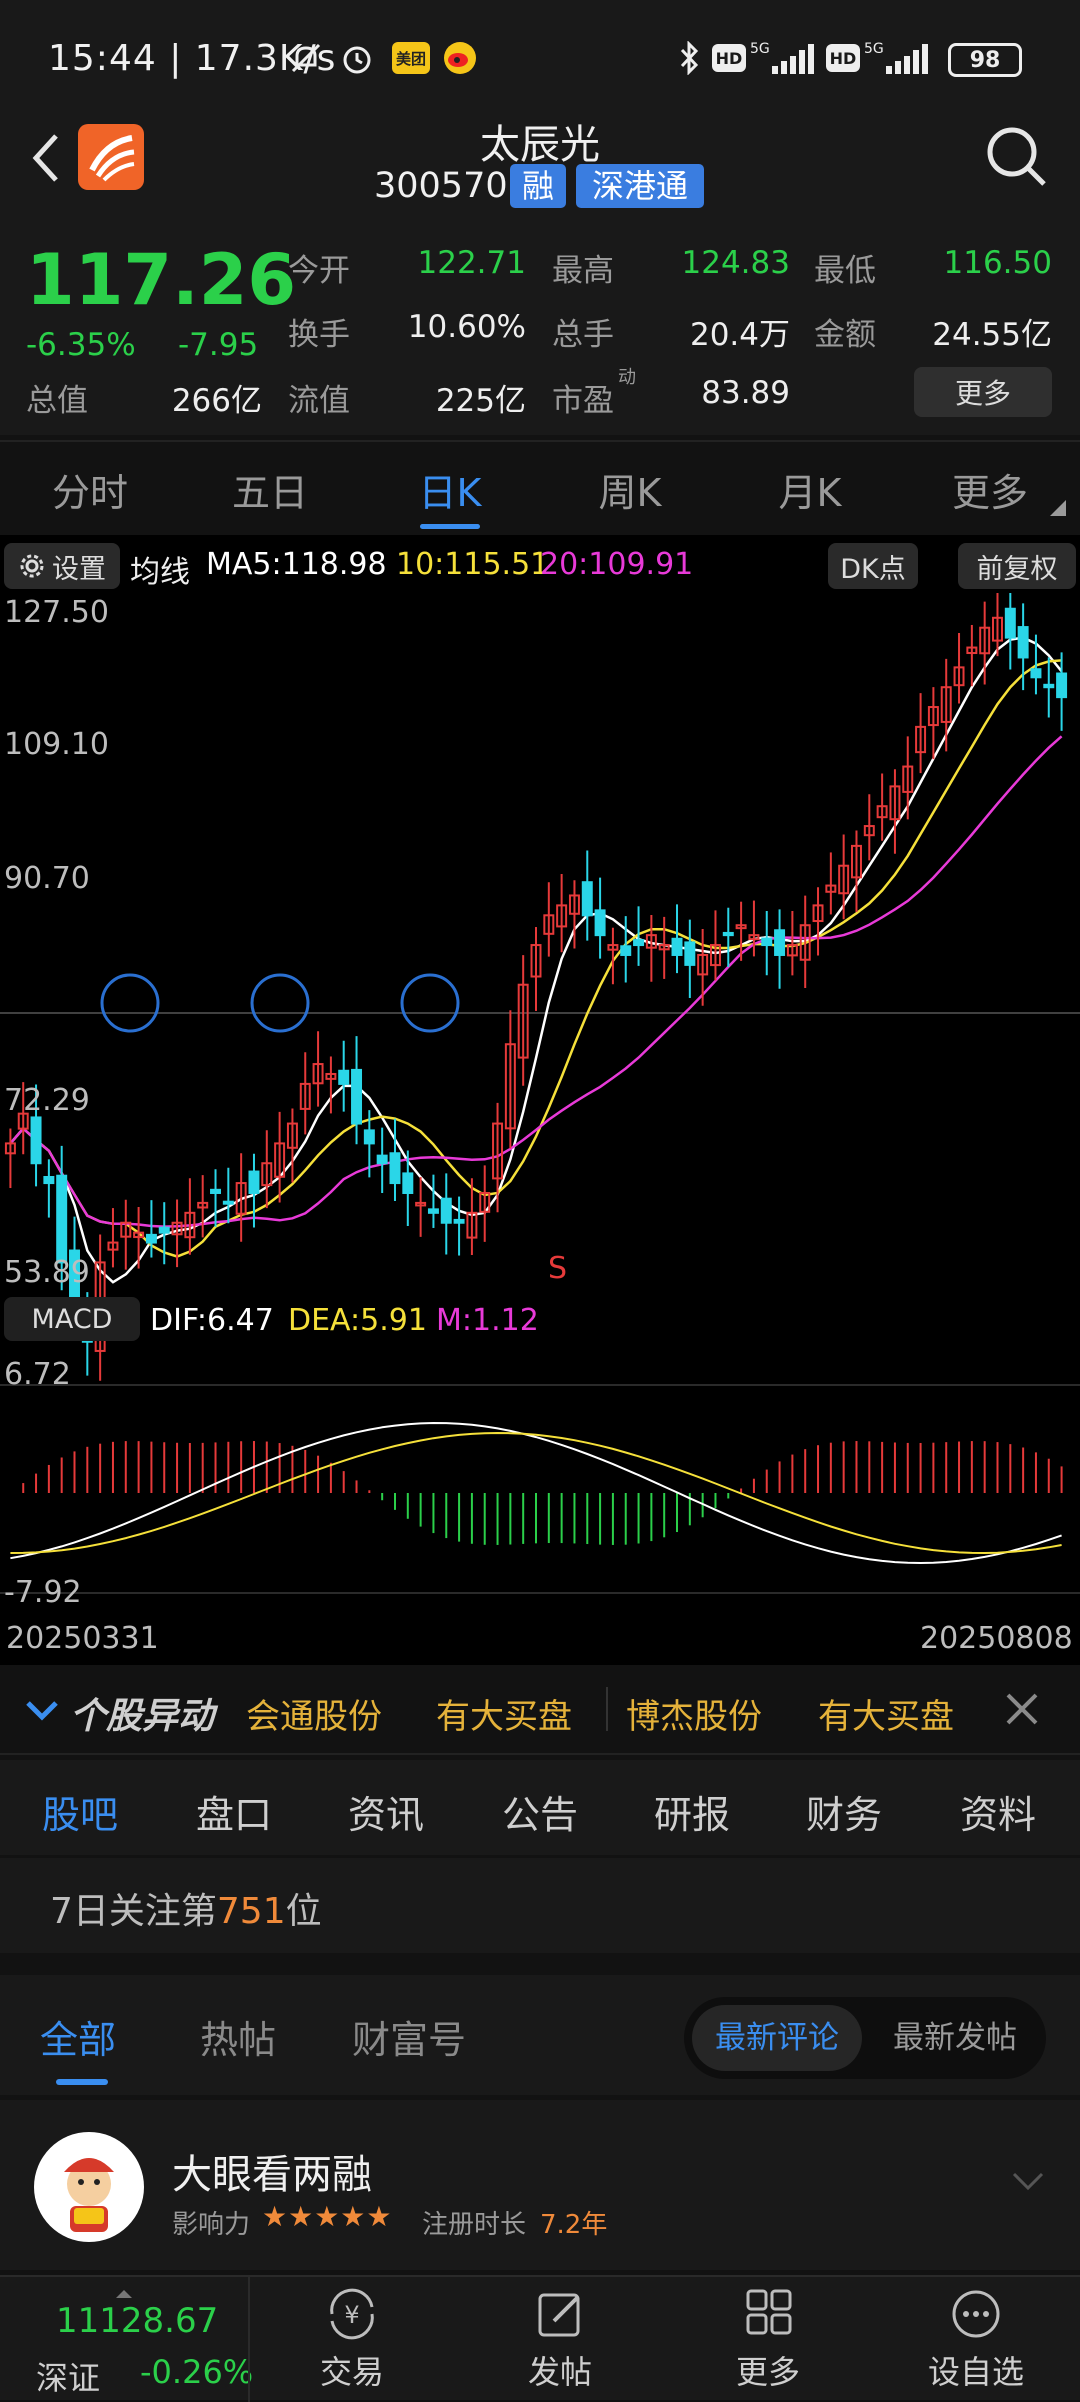 Image resolution: width=1080 pixels, height=2402 pixels. I want to click on price-axis-label: 72.29, so click(47, 1100).